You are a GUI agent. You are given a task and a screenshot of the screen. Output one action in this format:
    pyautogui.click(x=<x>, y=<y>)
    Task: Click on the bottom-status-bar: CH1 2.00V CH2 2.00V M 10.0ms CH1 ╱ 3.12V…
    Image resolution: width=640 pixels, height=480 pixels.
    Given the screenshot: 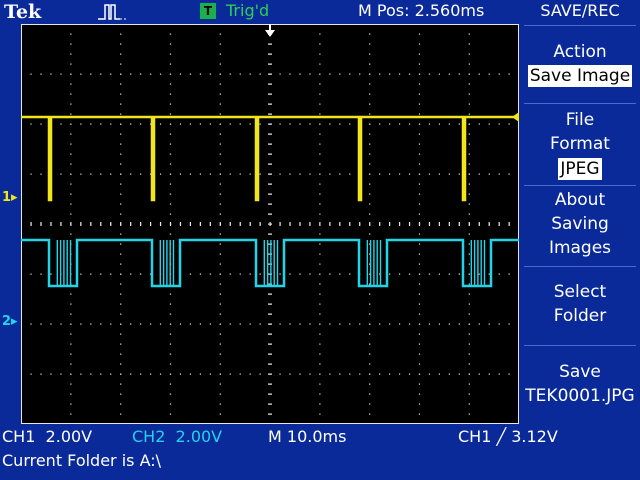 What is the action you would take?
    pyautogui.click(x=320, y=452)
    